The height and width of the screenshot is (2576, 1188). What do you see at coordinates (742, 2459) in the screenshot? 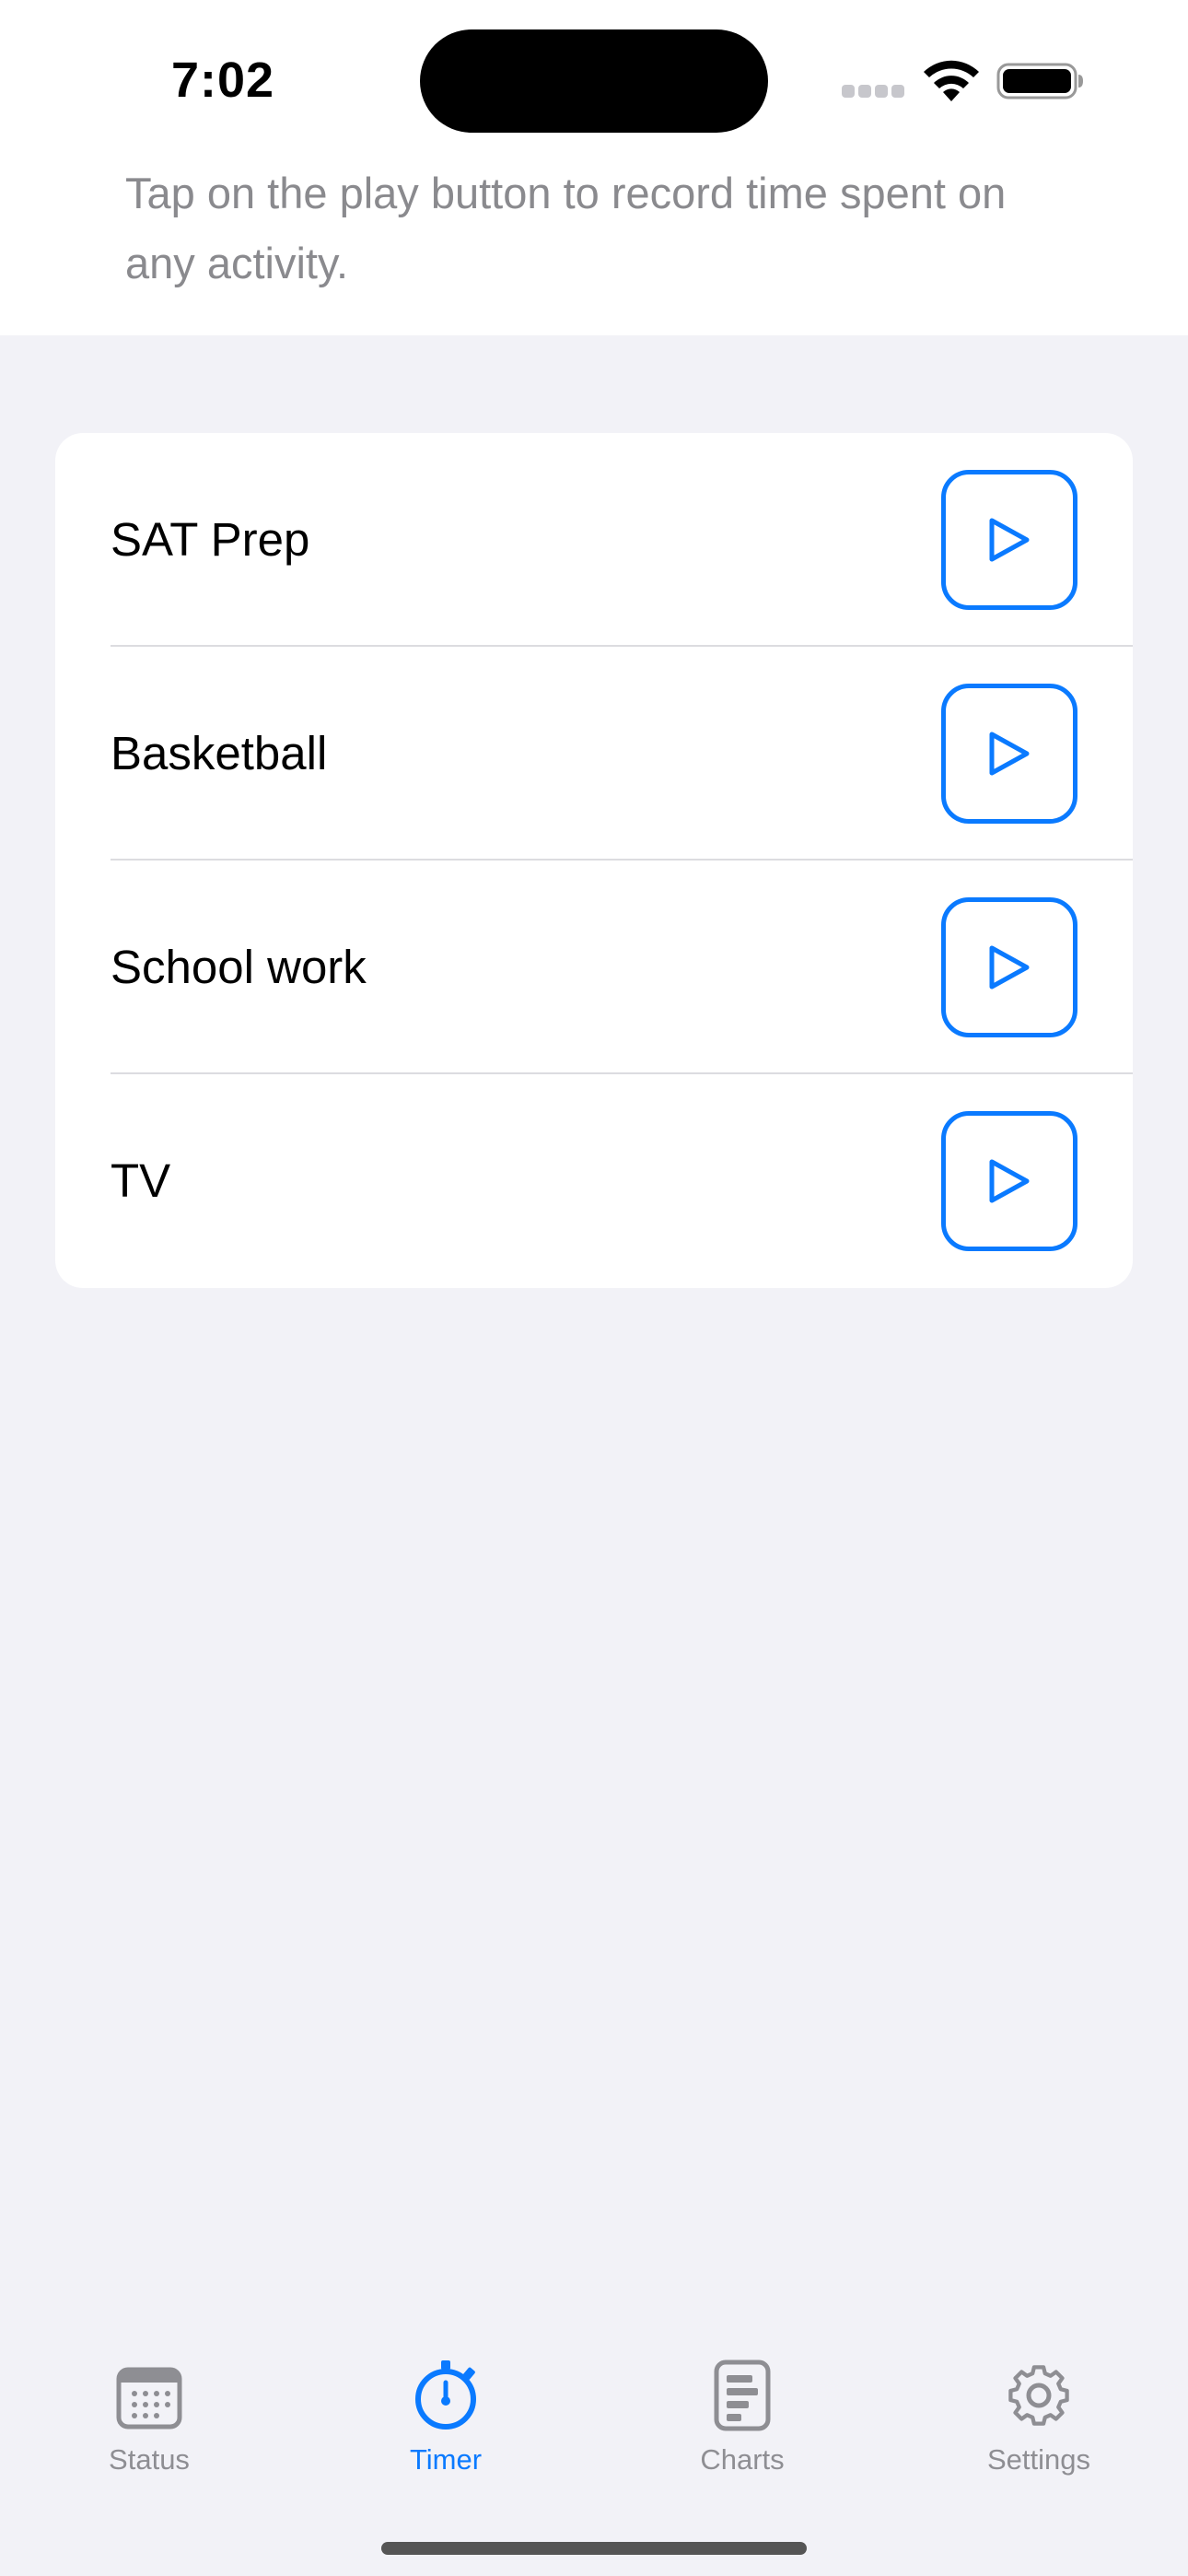
I see `tab-label: Charts` at bounding box center [742, 2459].